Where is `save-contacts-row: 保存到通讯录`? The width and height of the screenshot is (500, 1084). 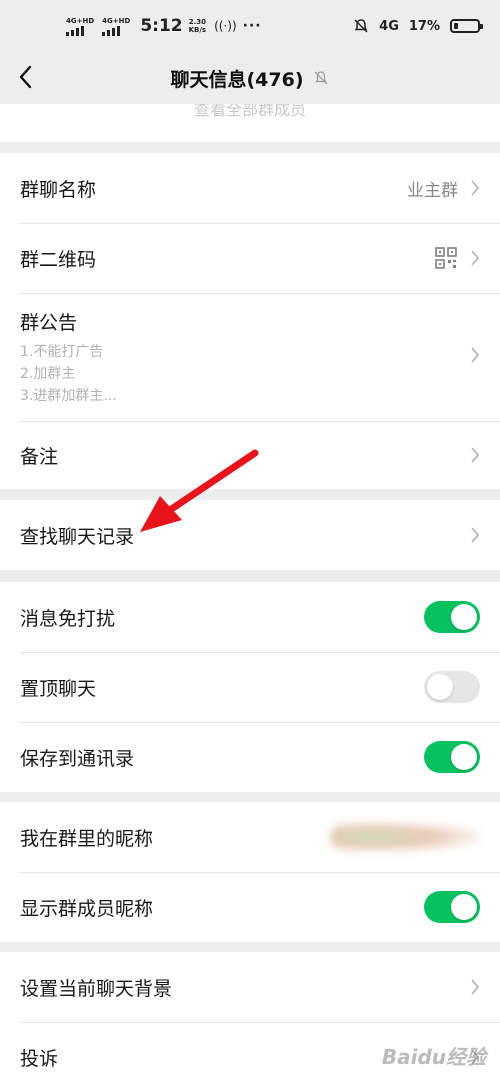 save-contacts-row: 保存到通讯录 is located at coordinates (250, 757).